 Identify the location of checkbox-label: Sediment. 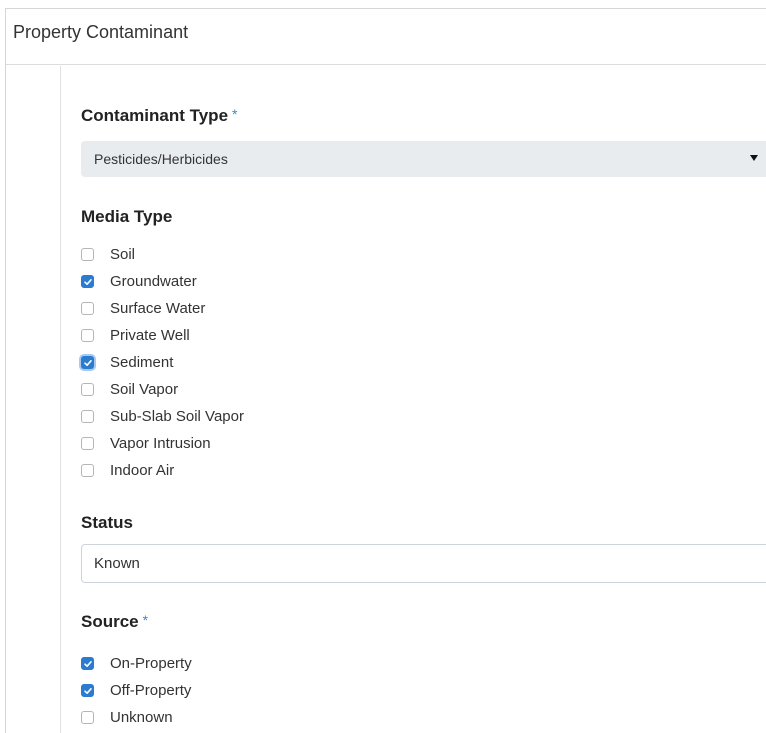
(142, 362).